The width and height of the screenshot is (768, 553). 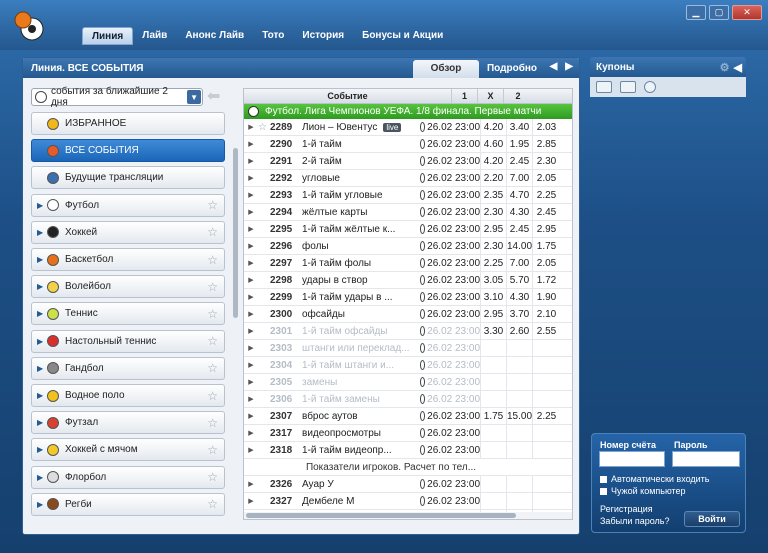 I want to click on odd-1: 2.95, so click(x=493, y=314).